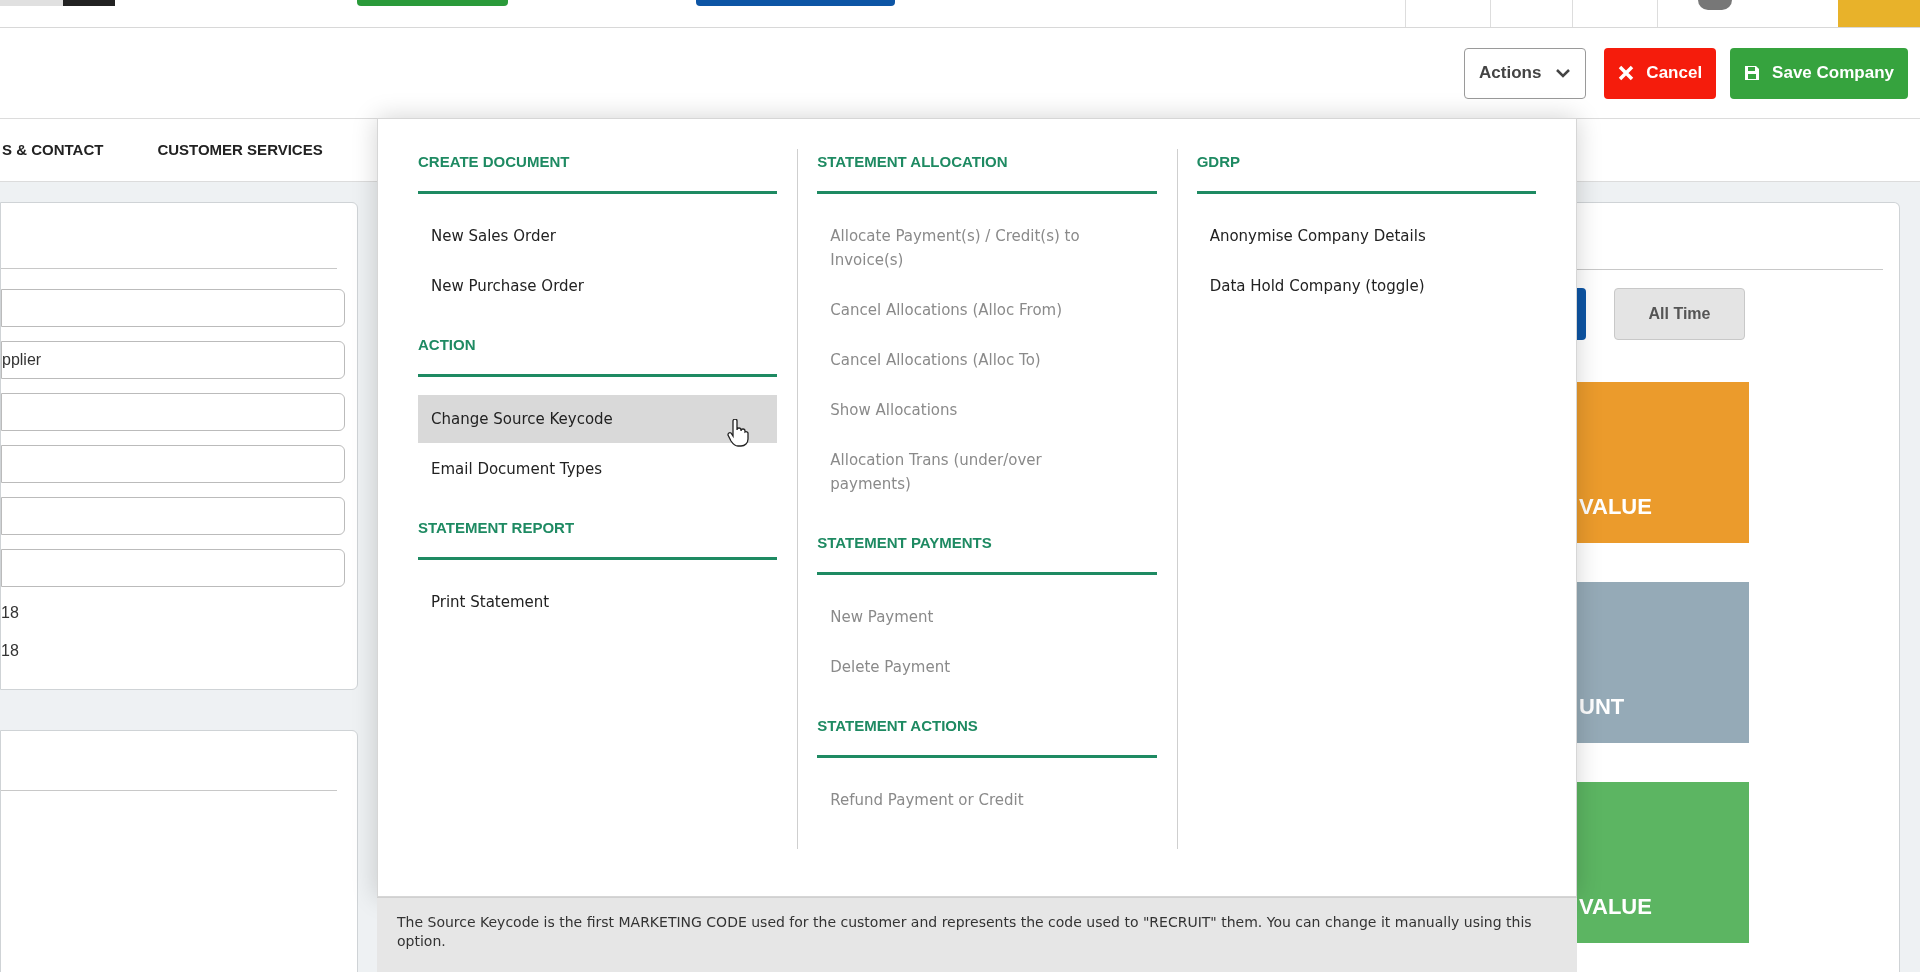 Image resolution: width=1920 pixels, height=972 pixels. I want to click on section-heading: STATEMENT REPORT, so click(496, 528).